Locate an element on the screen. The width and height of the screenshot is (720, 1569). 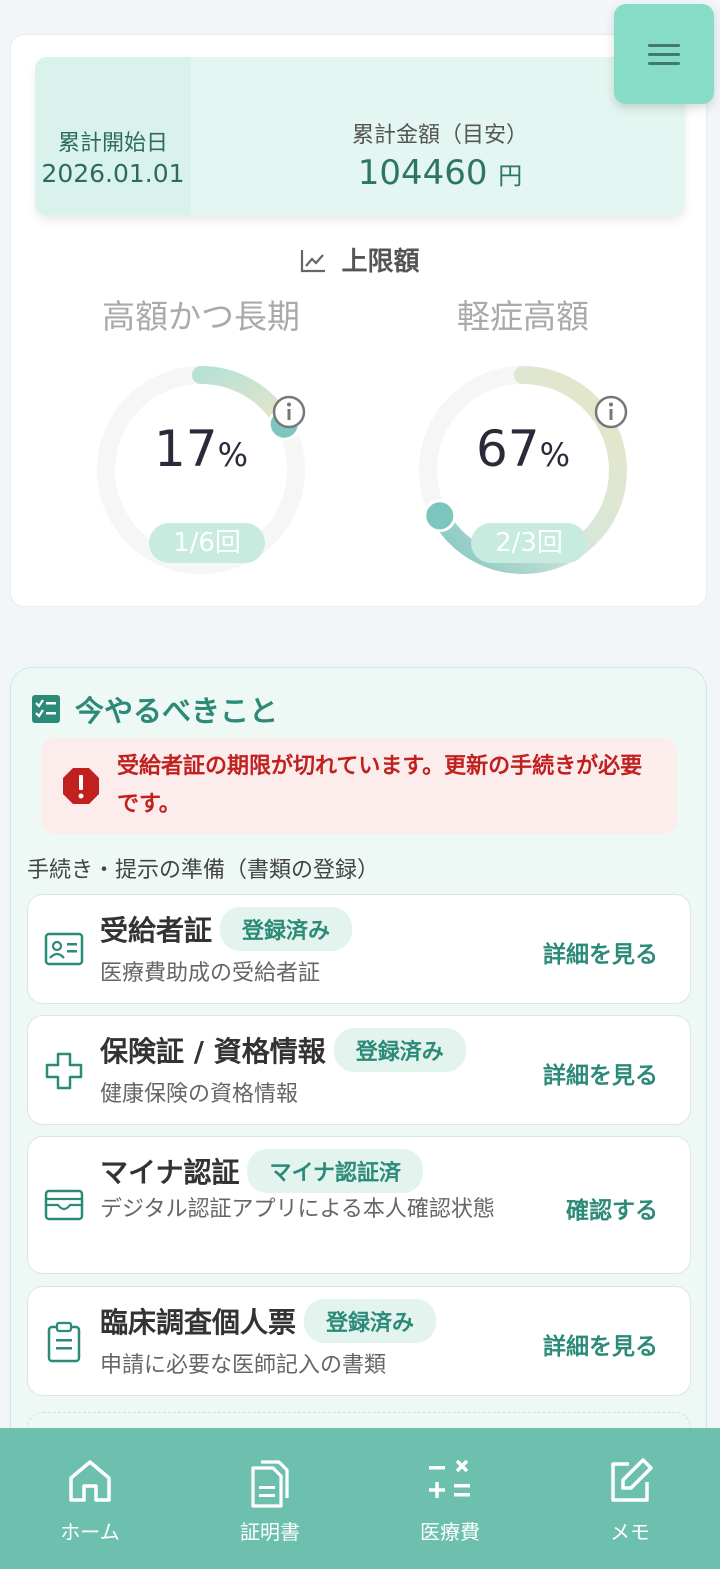
doc-title-row: 保険証 / 資格情報 登録済み is located at coordinates (283, 1050).